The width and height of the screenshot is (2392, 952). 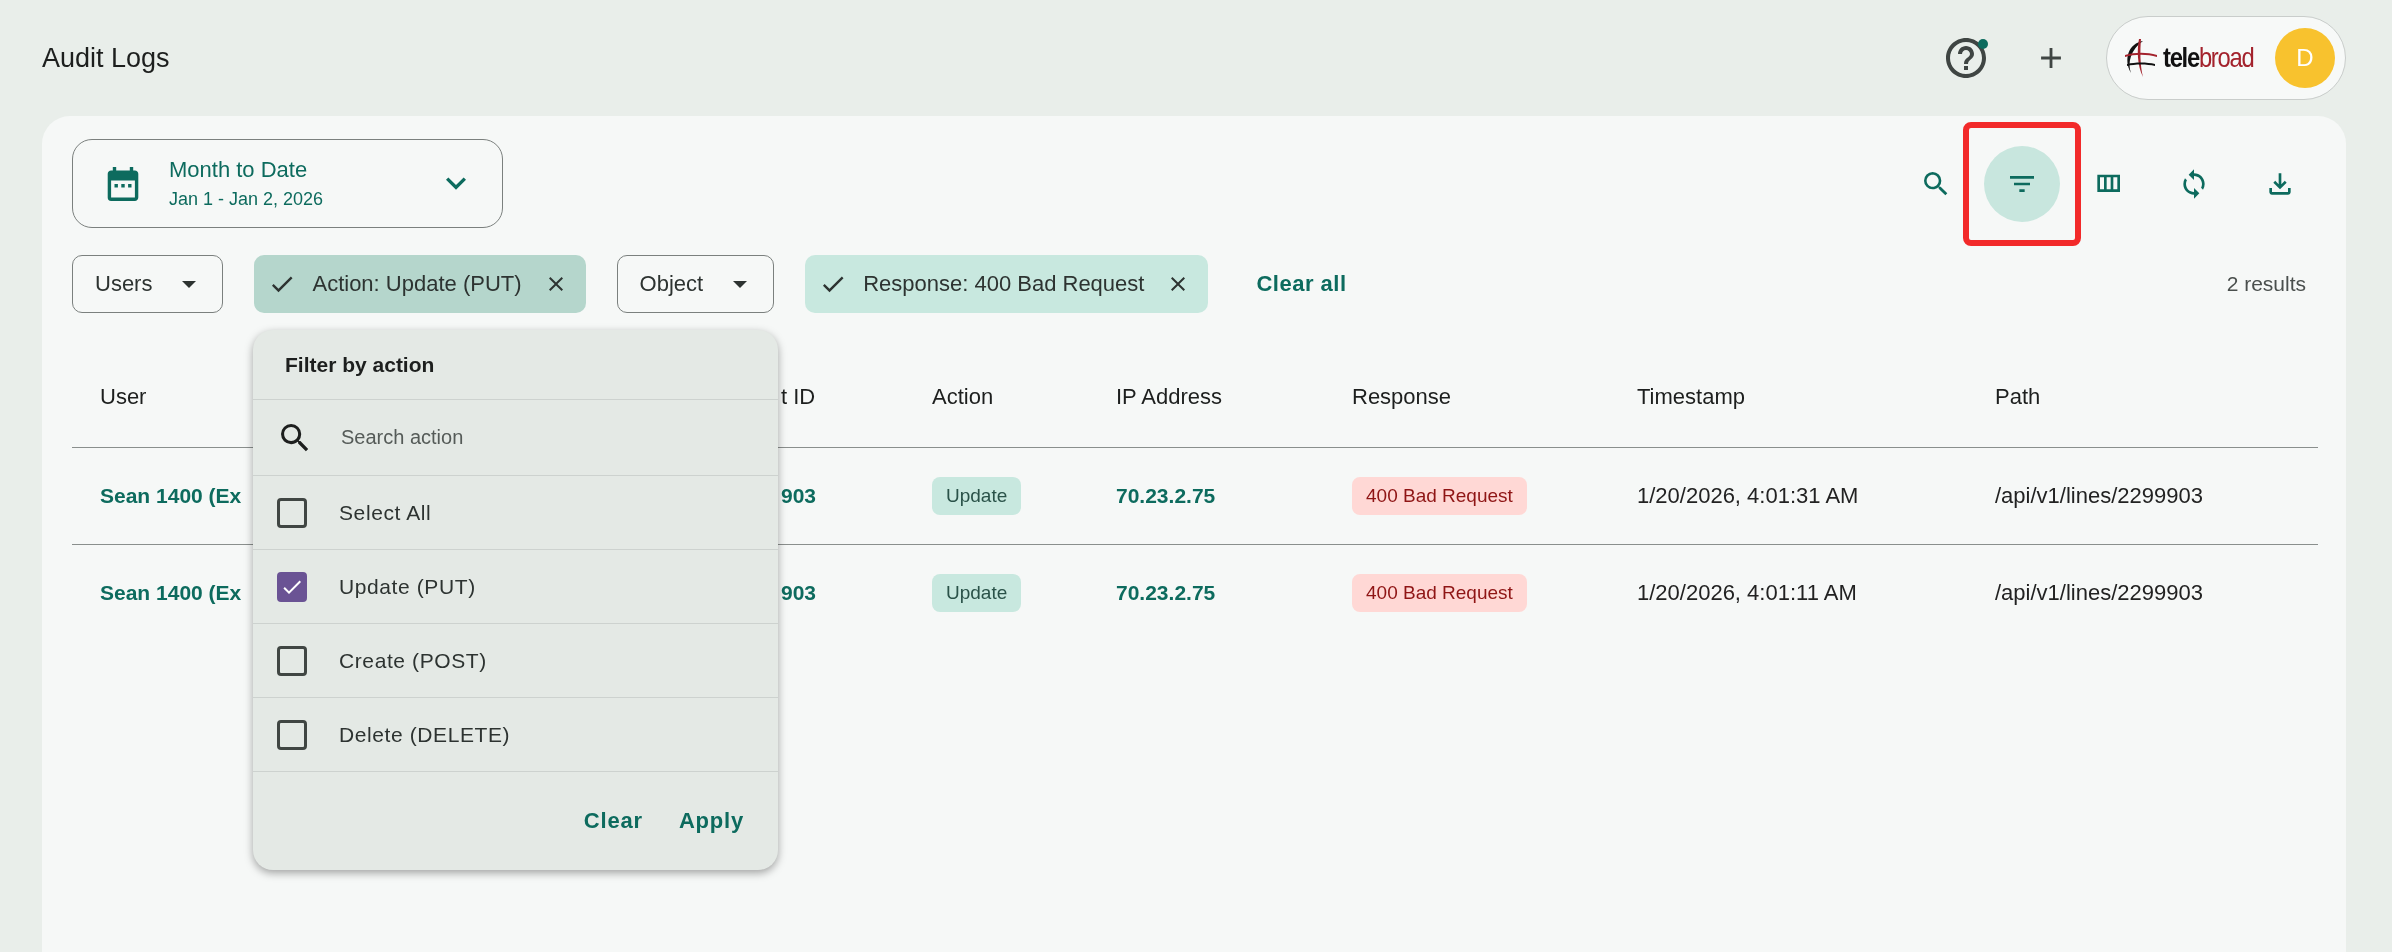 What do you see at coordinates (1983, 44) in the screenshot?
I see `notification-dot` at bounding box center [1983, 44].